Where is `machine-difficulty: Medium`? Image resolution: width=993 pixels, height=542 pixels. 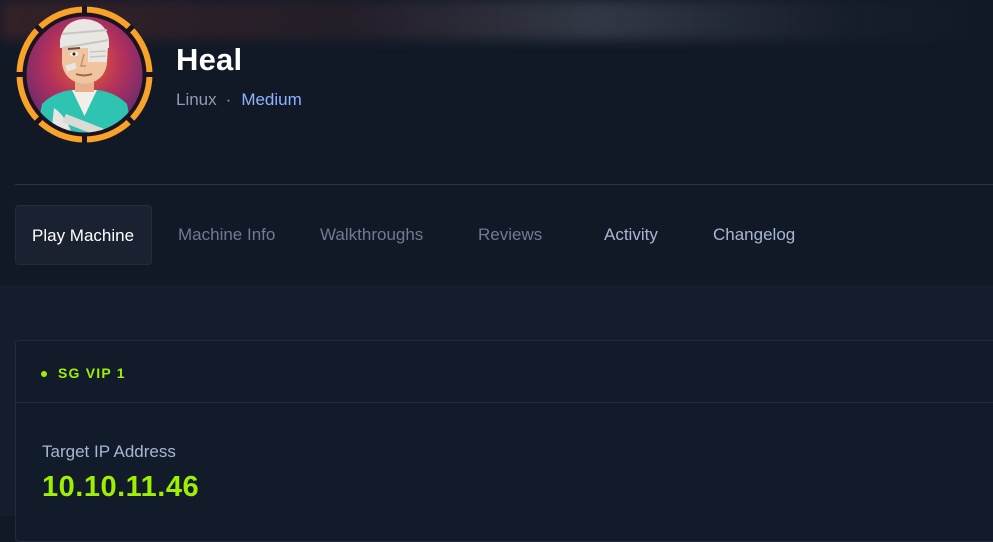
machine-difficulty: Medium is located at coordinates (271, 99).